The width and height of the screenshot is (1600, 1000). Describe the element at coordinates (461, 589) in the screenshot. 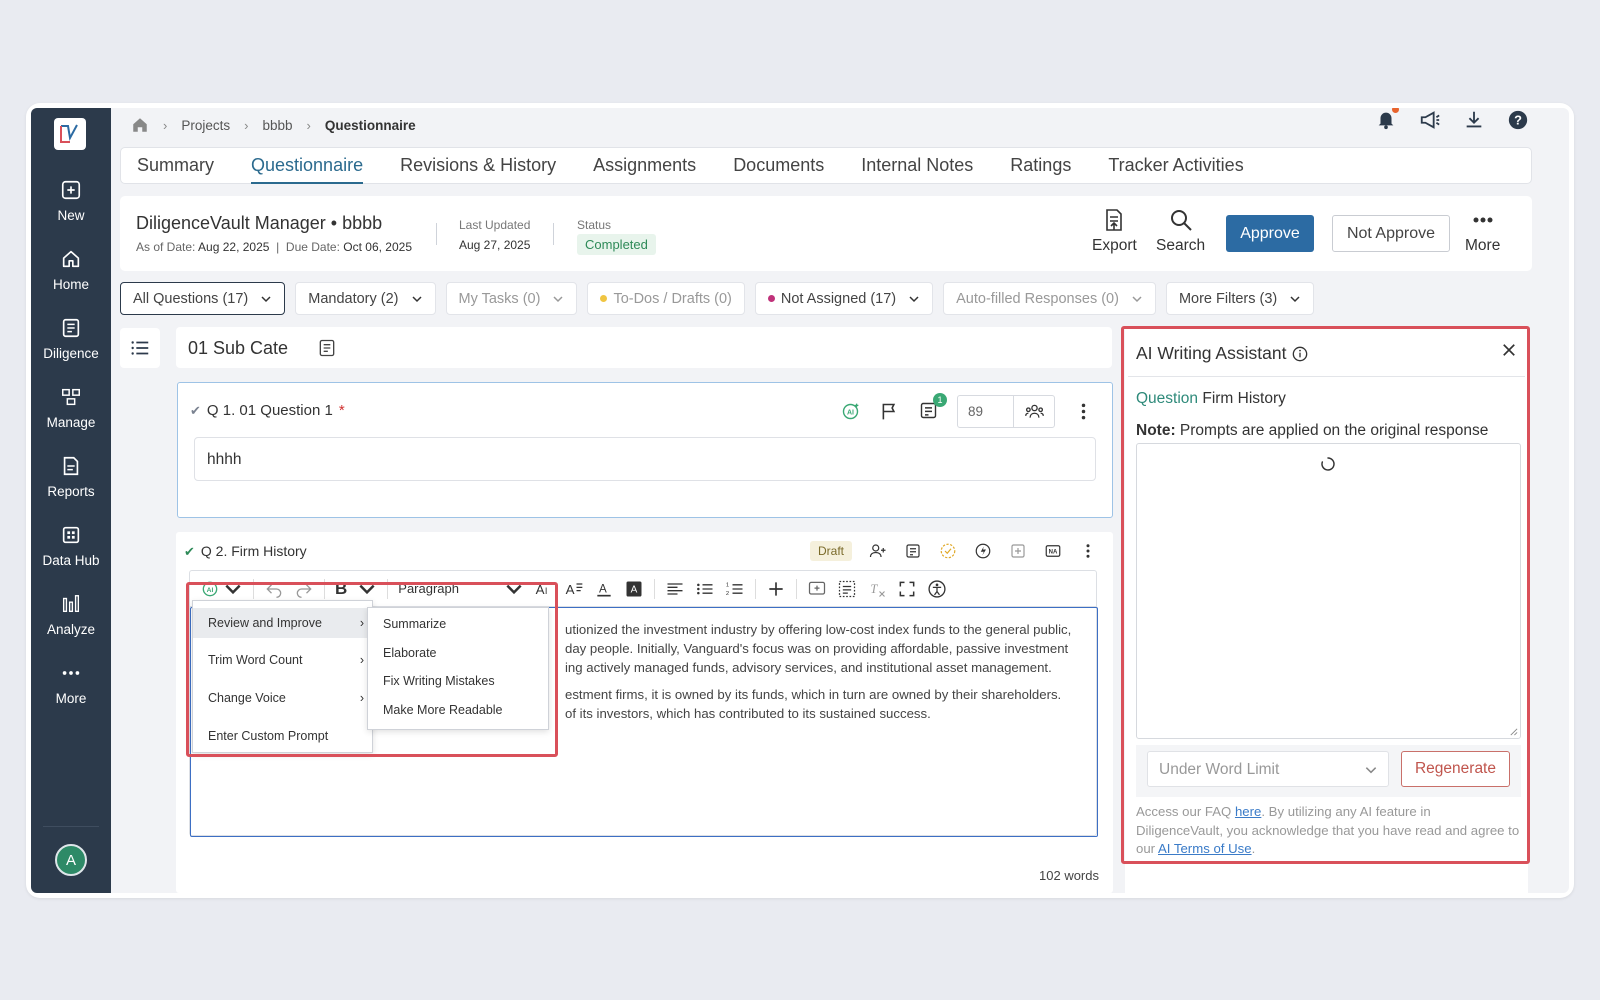

I see `paragraph-style-select: Paragraph` at that location.